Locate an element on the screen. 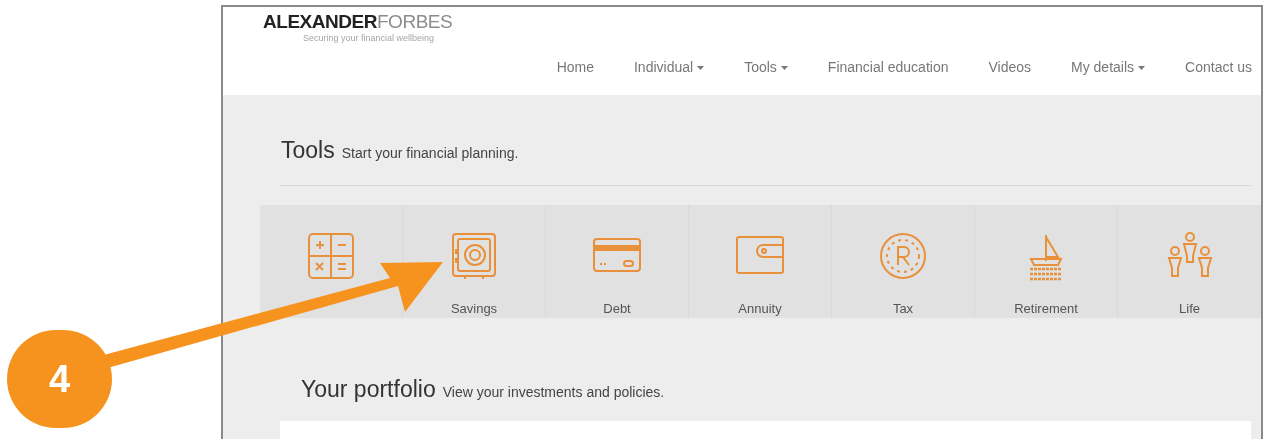 This screenshot has height=439, width=1282. nav-link: Financial education is located at coordinates (888, 67).